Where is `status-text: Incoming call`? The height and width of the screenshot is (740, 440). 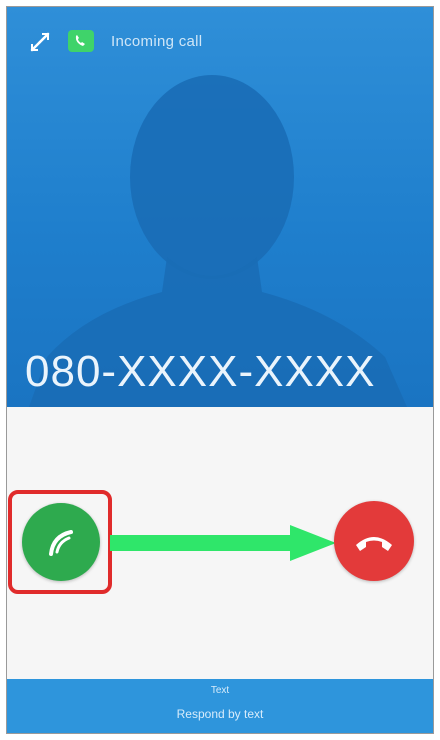
status-text: Incoming call is located at coordinates (157, 41).